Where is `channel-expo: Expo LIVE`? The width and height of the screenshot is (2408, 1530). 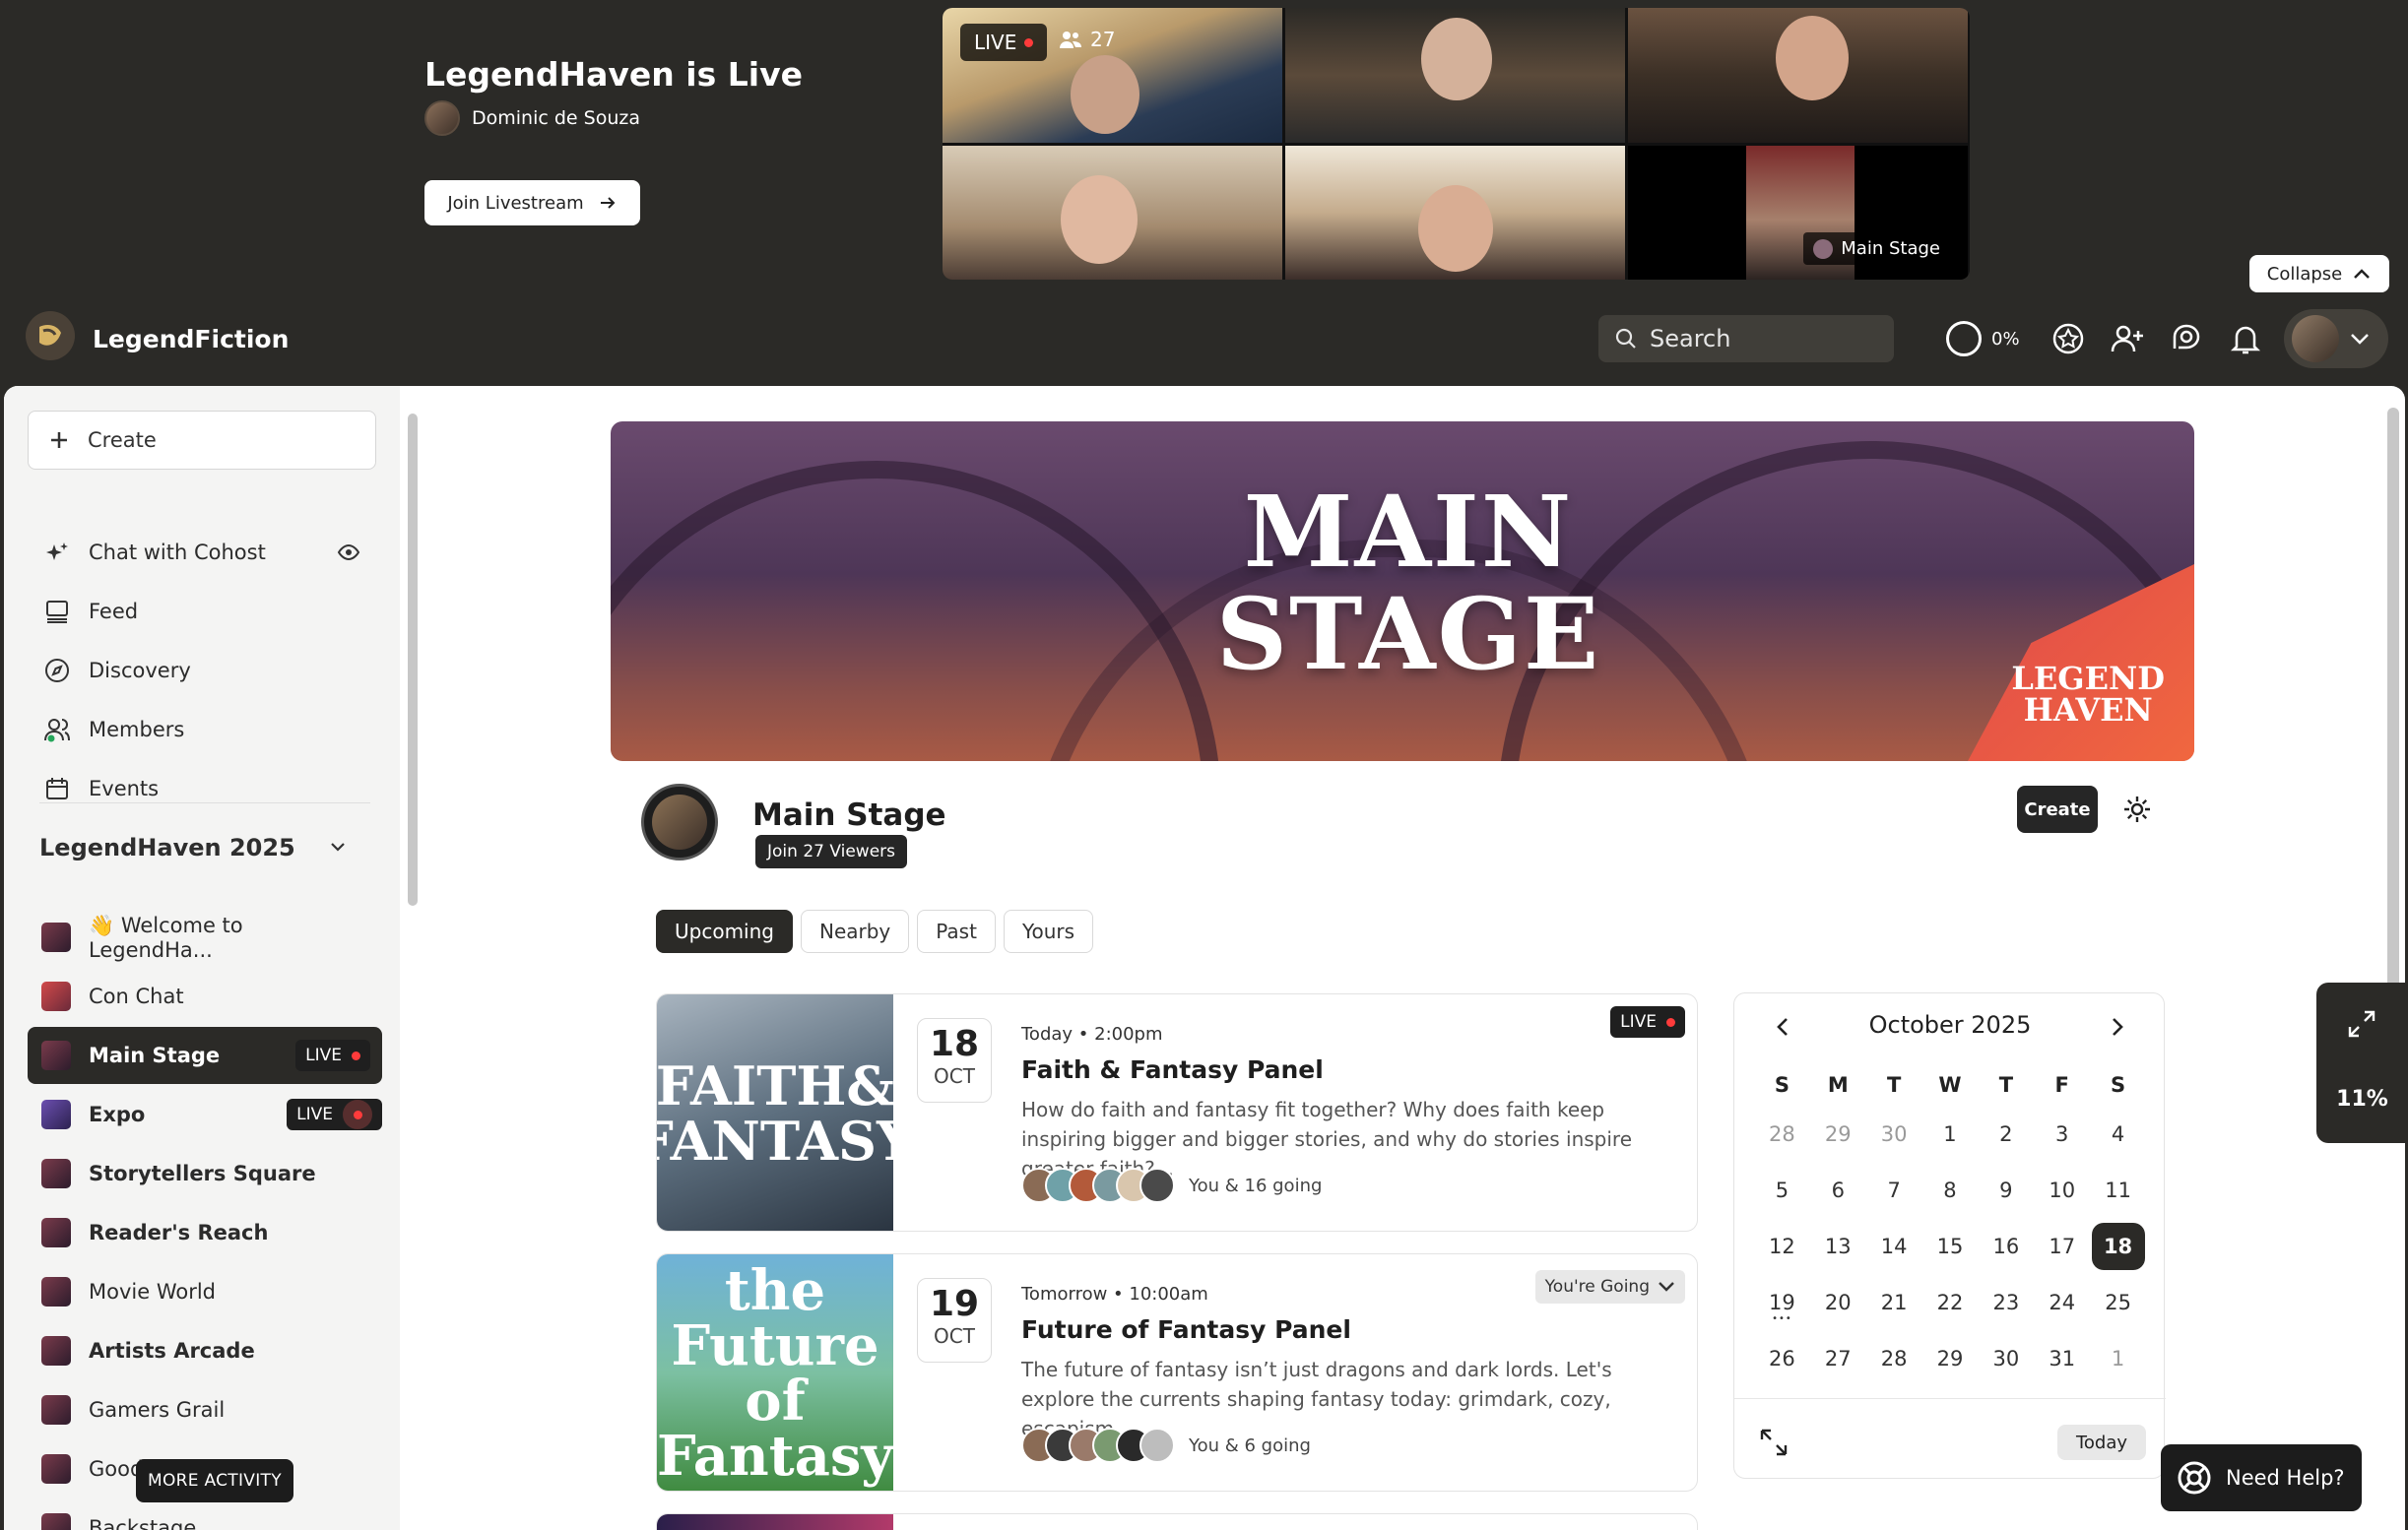 channel-expo: Expo LIVE is located at coordinates (205, 1114).